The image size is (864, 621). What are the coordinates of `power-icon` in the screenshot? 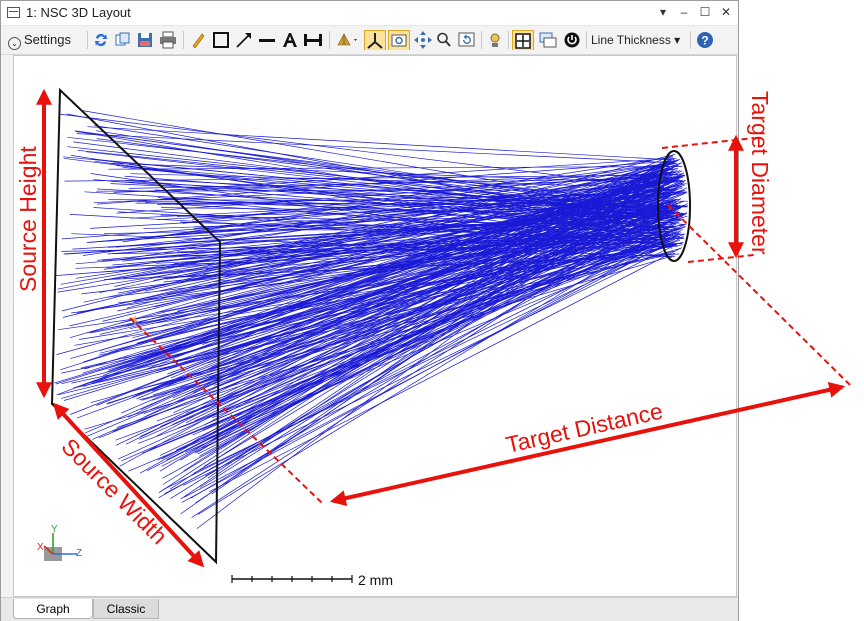 It's located at (572, 40).